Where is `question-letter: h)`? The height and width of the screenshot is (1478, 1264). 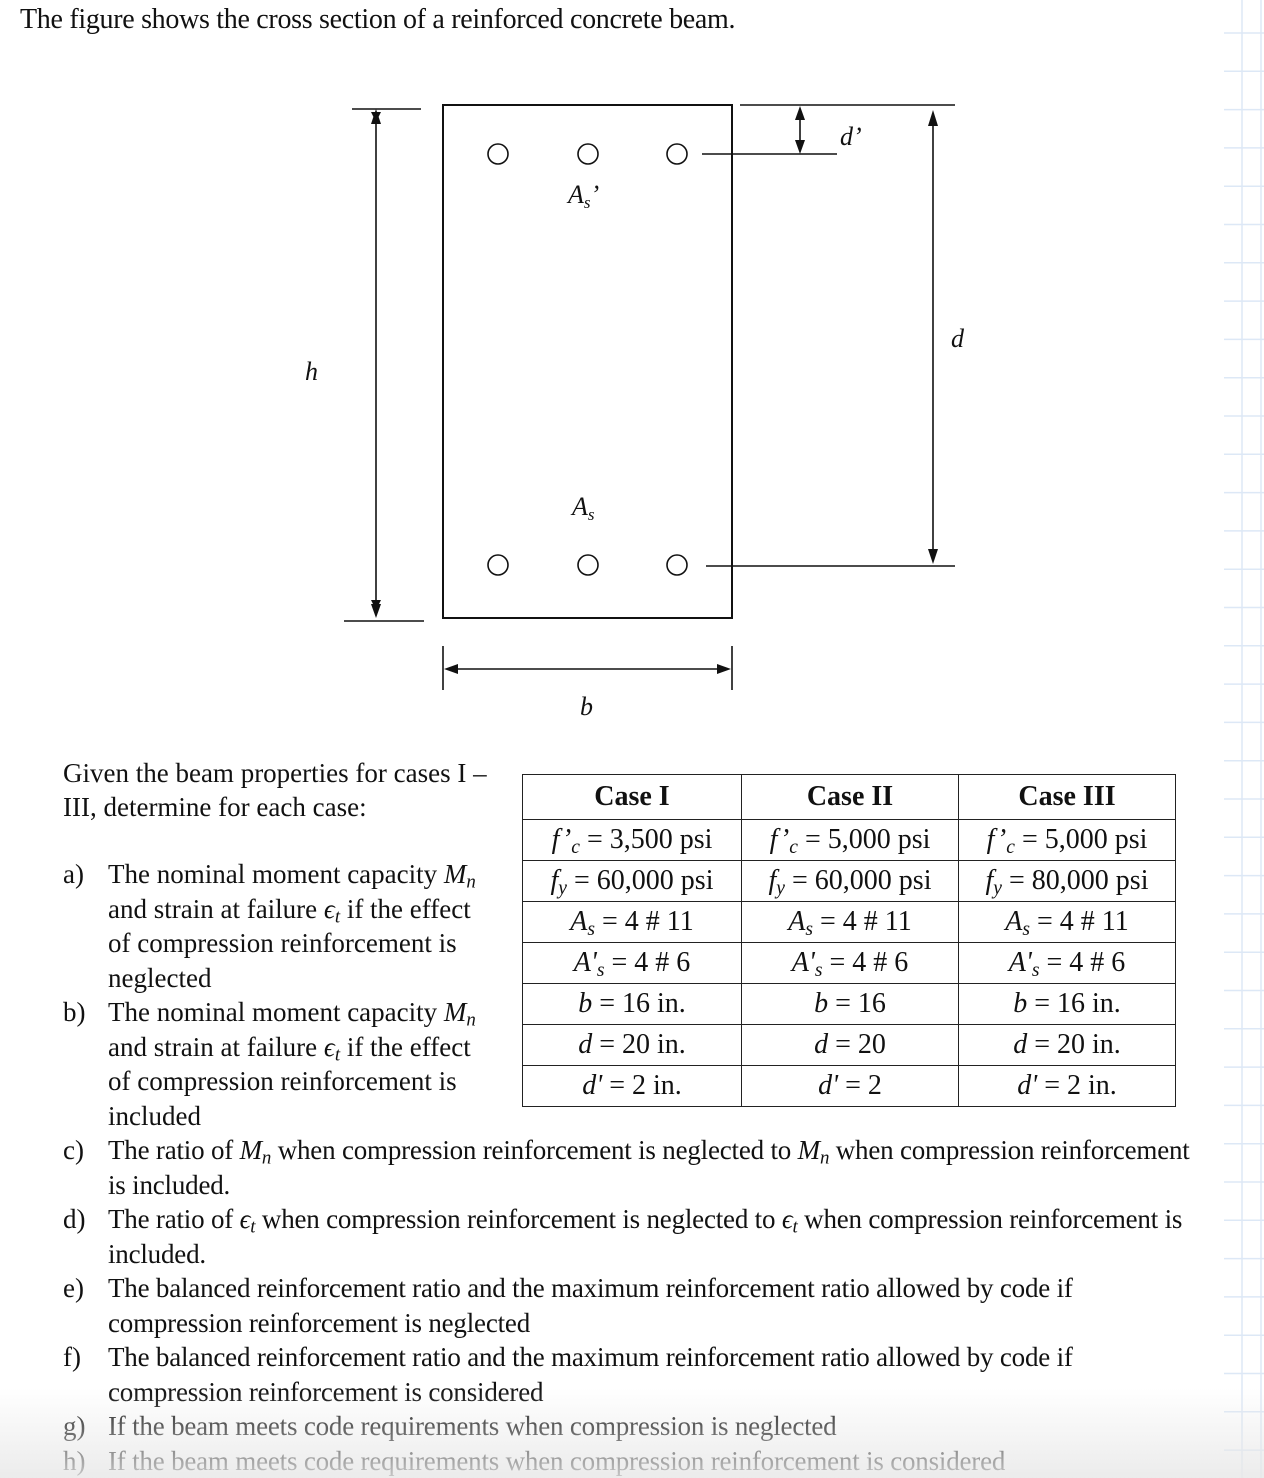
question-letter: h) is located at coordinates (74, 1460).